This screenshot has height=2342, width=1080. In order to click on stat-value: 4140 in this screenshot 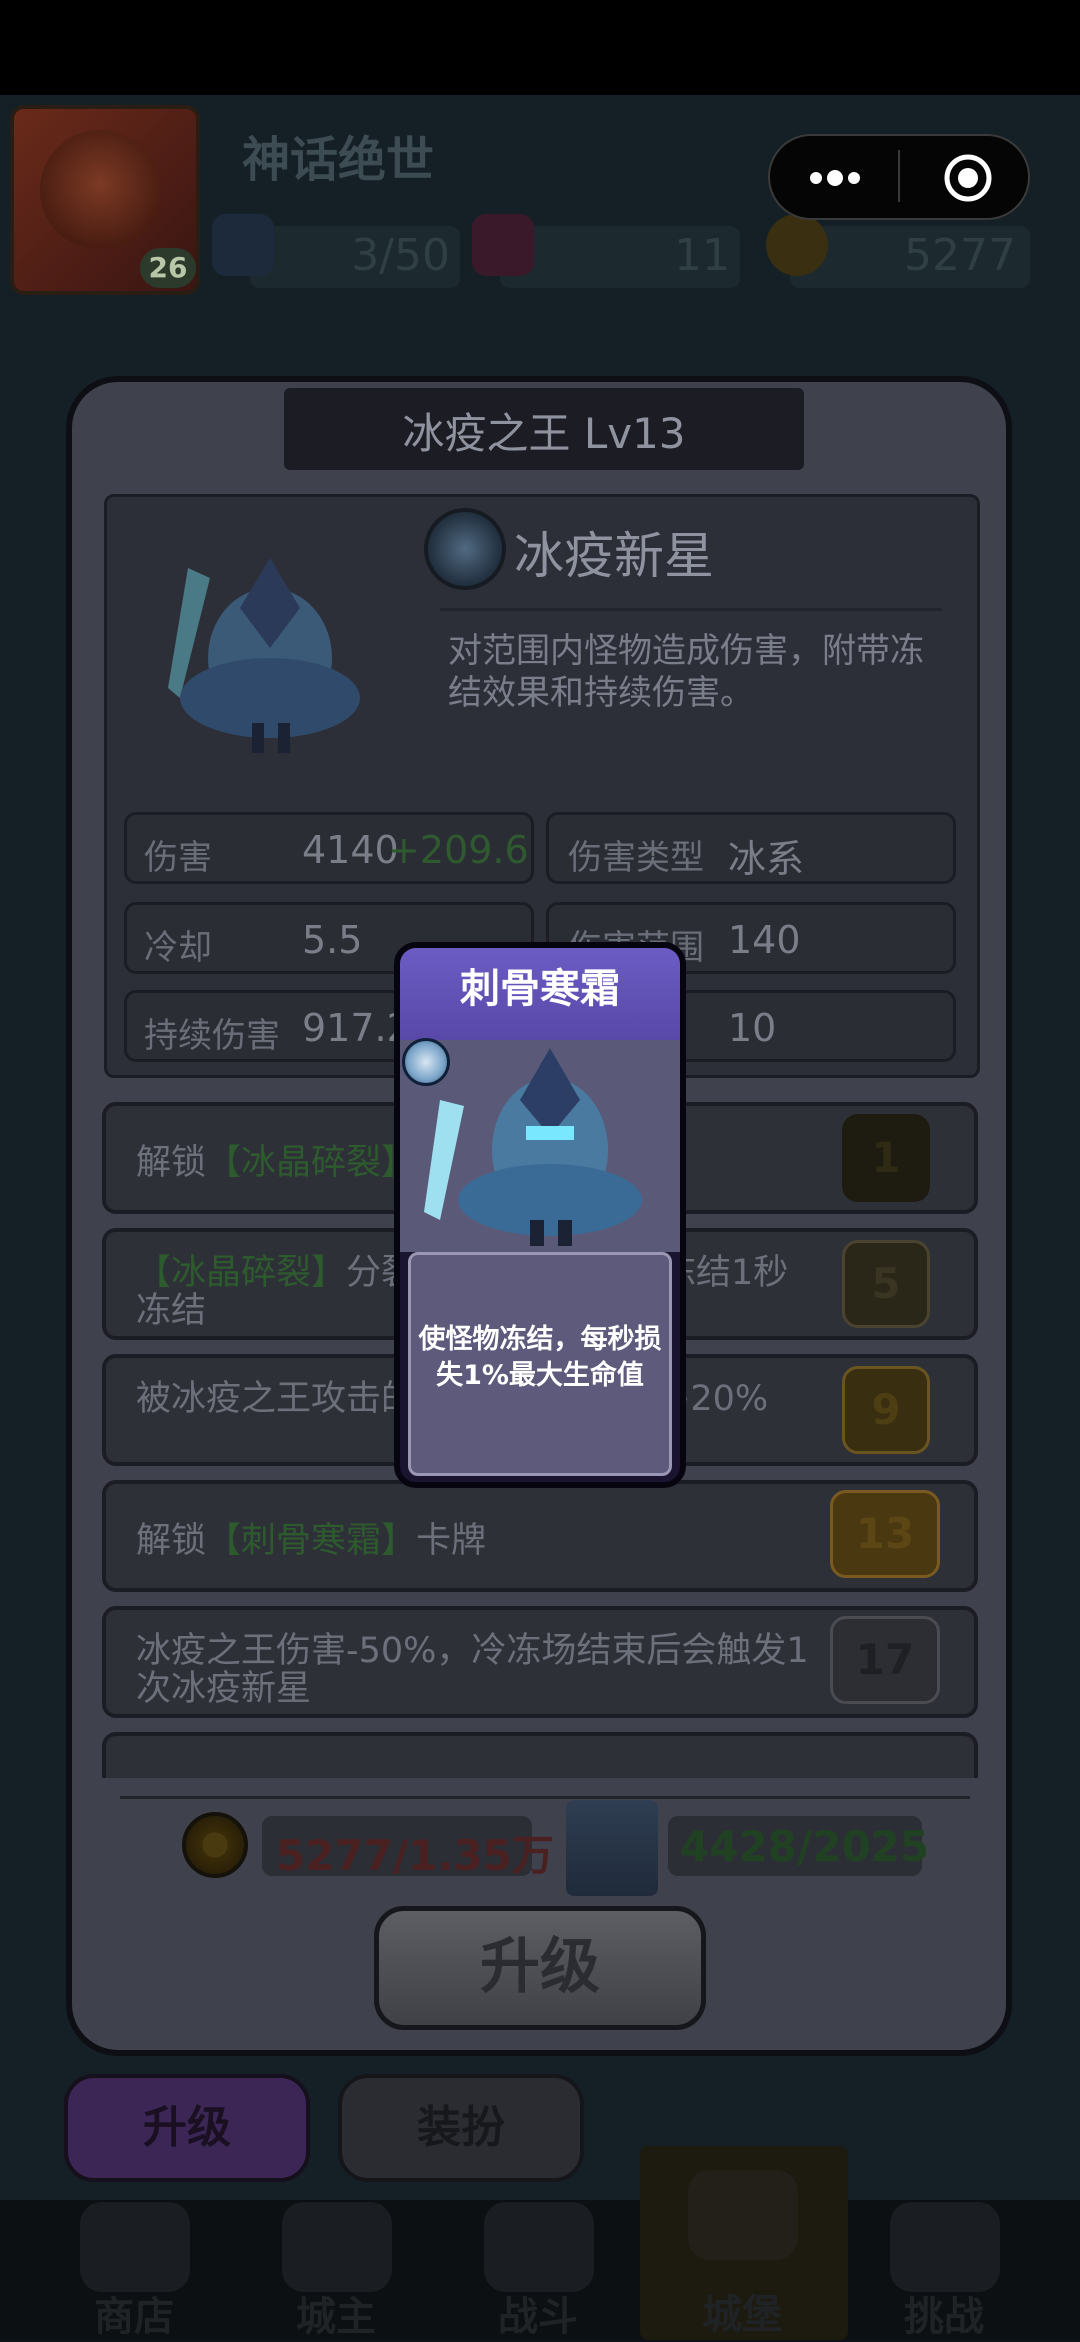, I will do `click(350, 850)`.